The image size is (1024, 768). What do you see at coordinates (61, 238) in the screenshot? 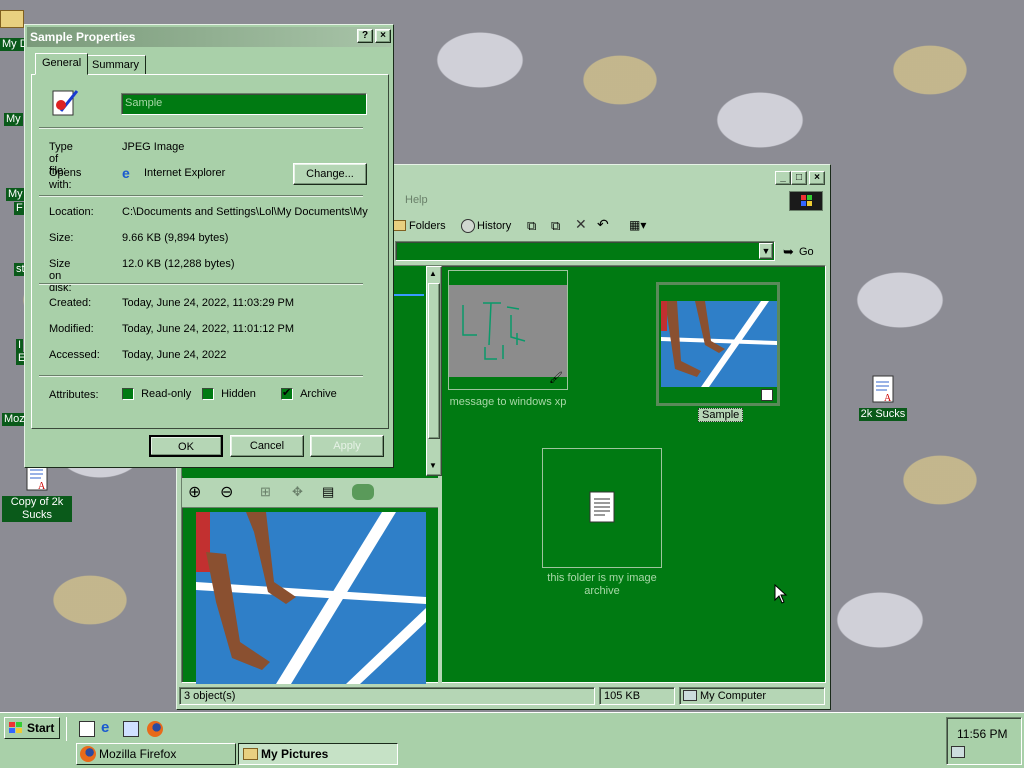
I see `size-label: Size:` at bounding box center [61, 238].